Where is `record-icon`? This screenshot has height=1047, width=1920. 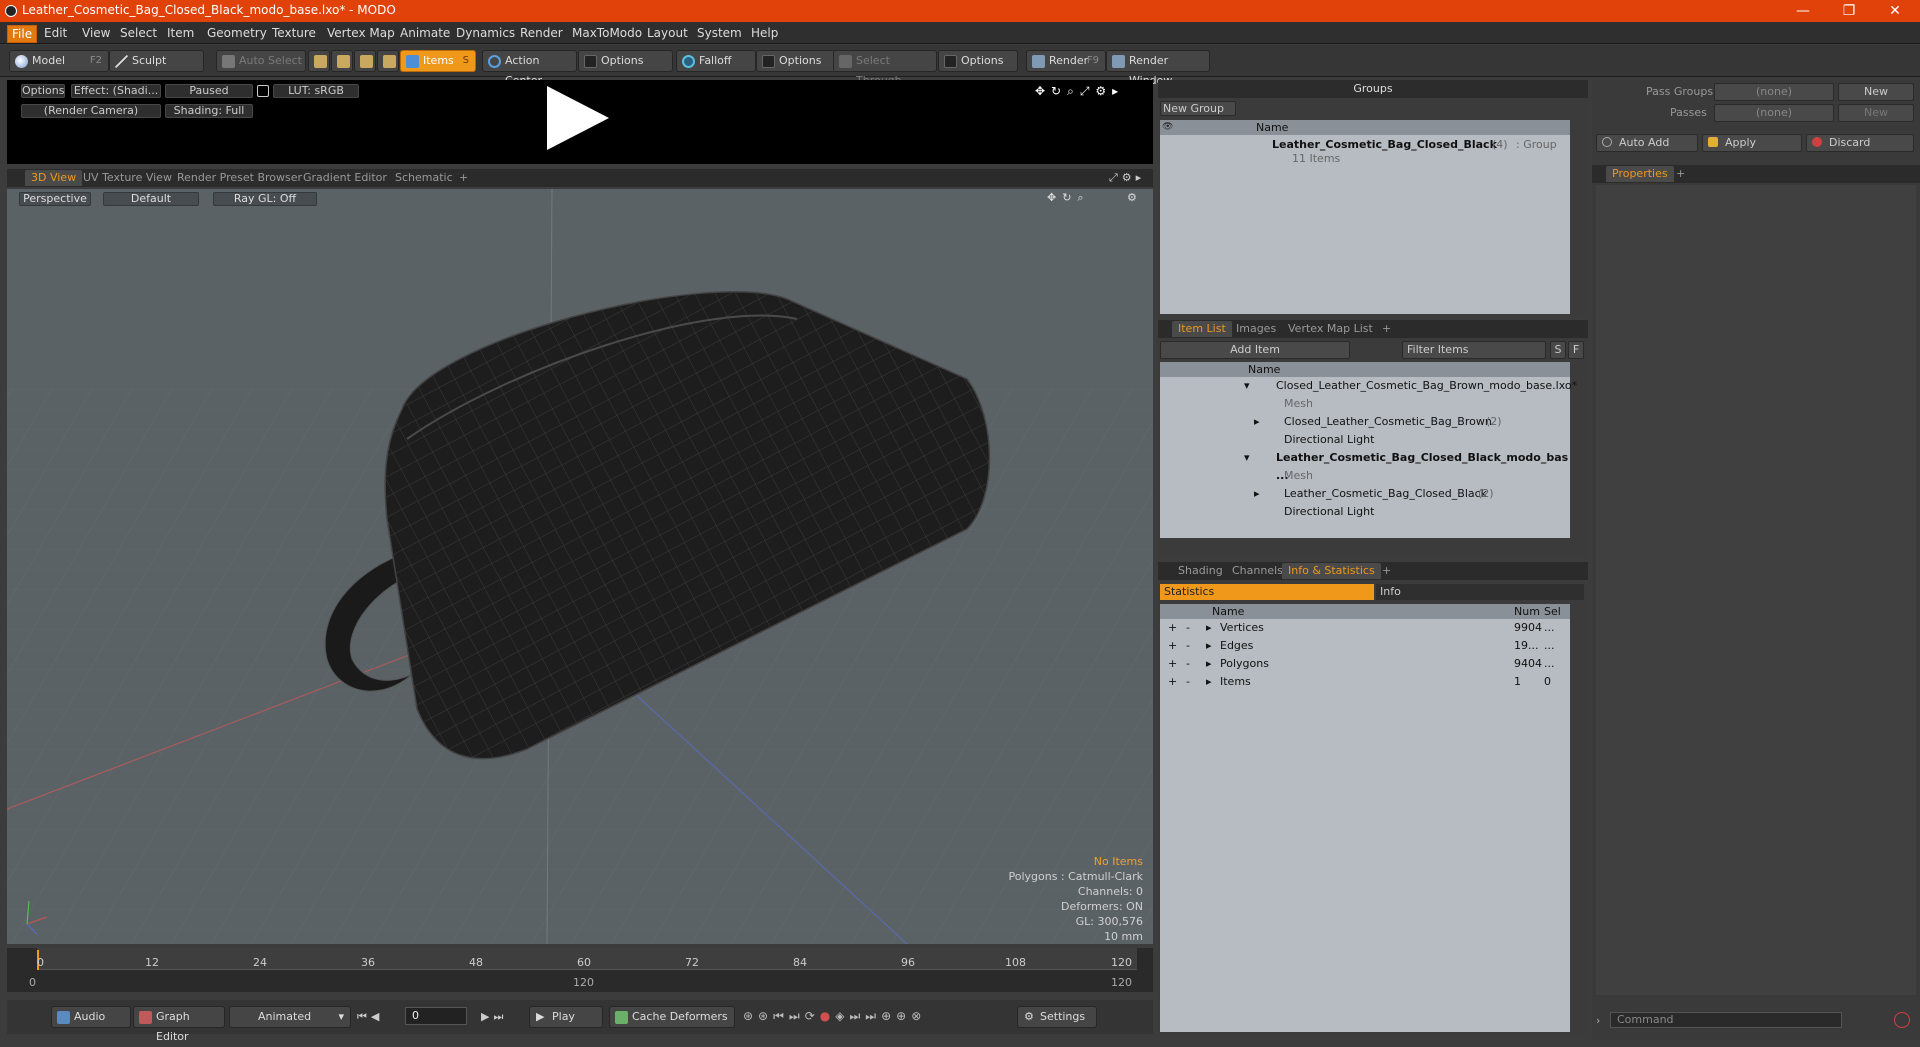 record-icon is located at coordinates (1902, 1020).